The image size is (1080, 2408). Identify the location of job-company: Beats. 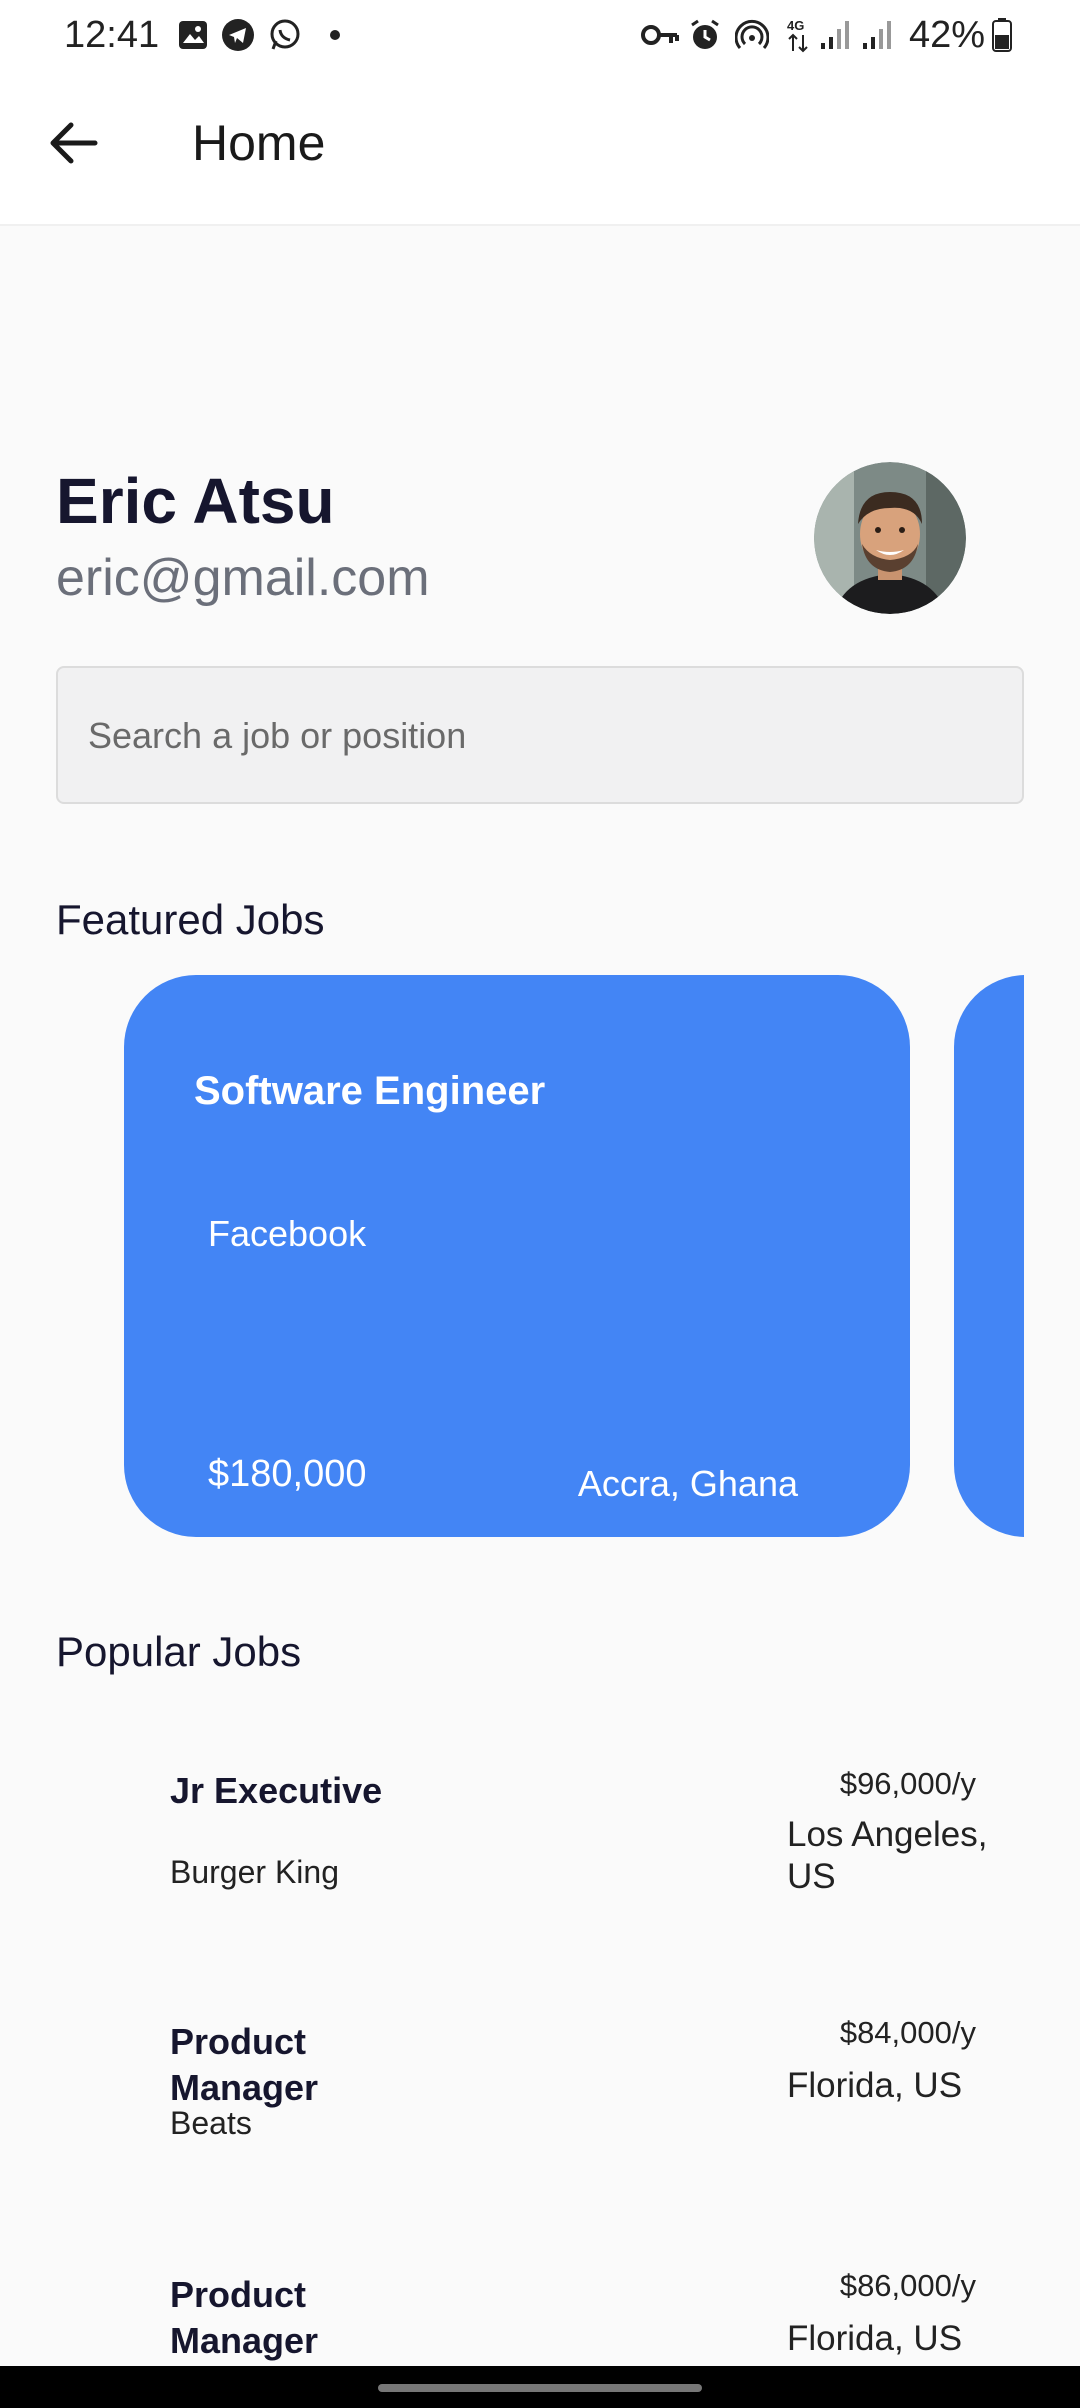
(211, 2123).